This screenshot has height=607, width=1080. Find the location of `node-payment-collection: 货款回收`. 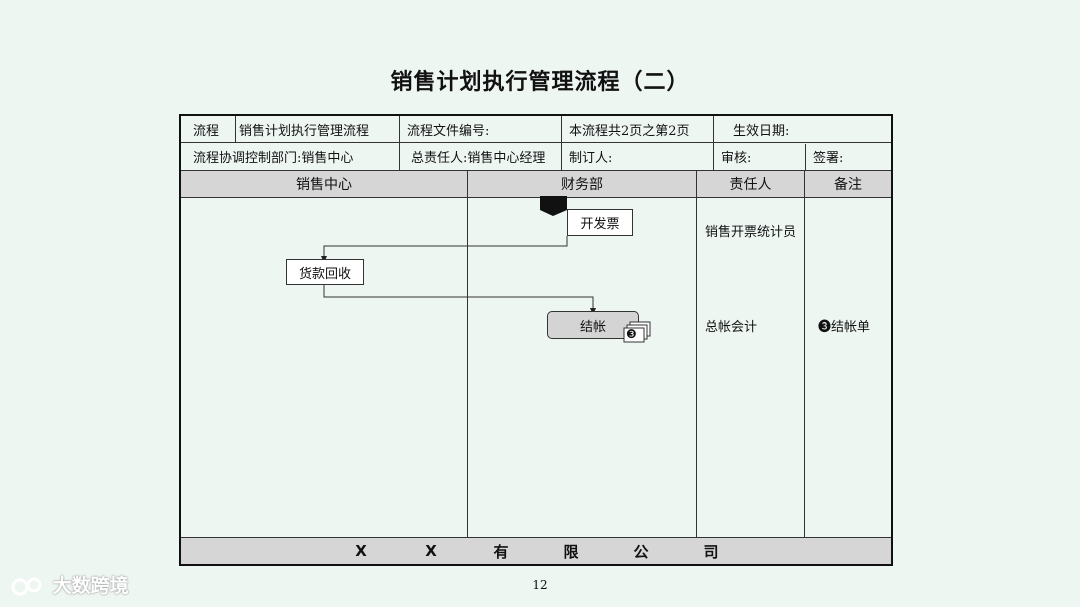

node-payment-collection: 货款回收 is located at coordinates (325, 272).